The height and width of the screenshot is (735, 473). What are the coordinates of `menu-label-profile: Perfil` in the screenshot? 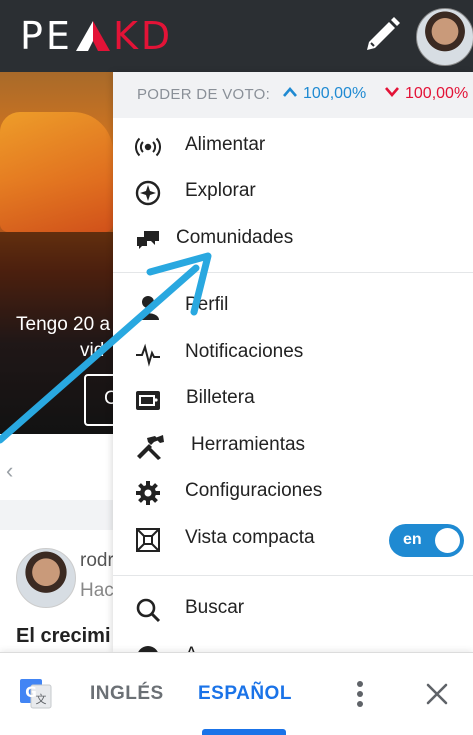 It's located at (207, 304).